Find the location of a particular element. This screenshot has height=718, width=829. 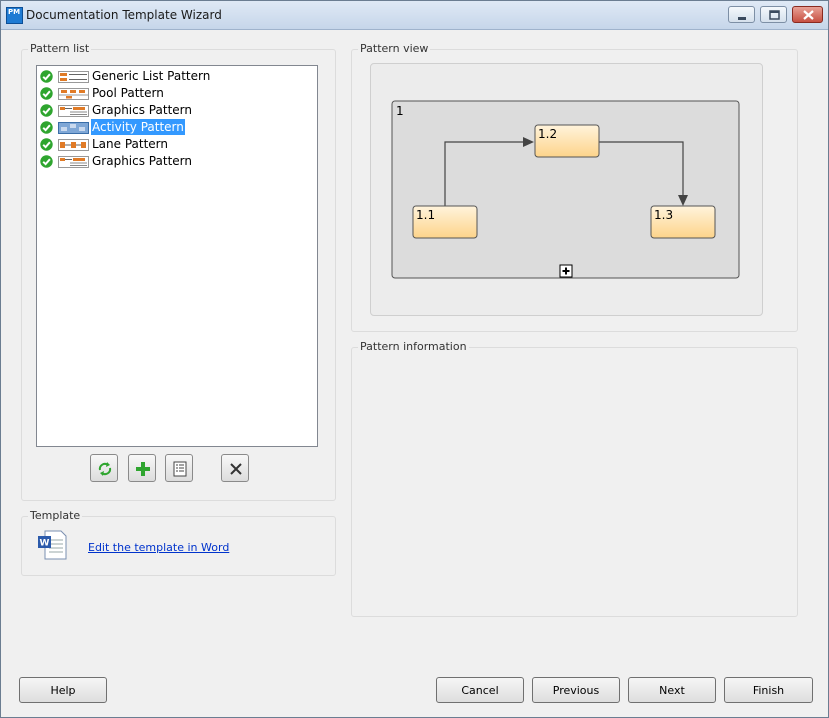

list-item-label: Pool Pattern is located at coordinates (128, 93).